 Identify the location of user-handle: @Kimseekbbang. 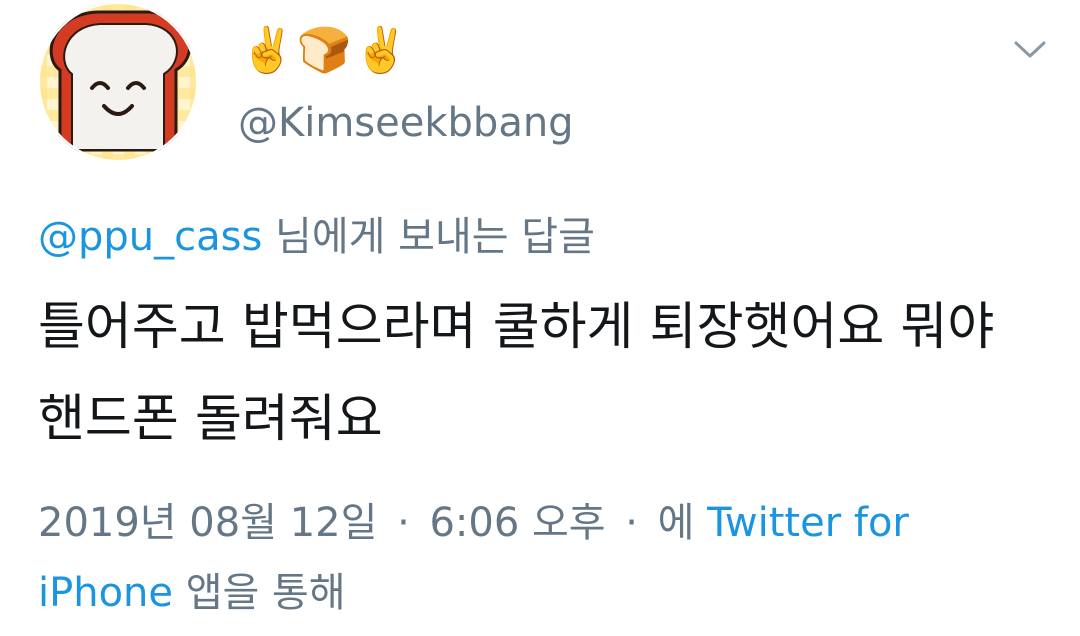
(406, 123).